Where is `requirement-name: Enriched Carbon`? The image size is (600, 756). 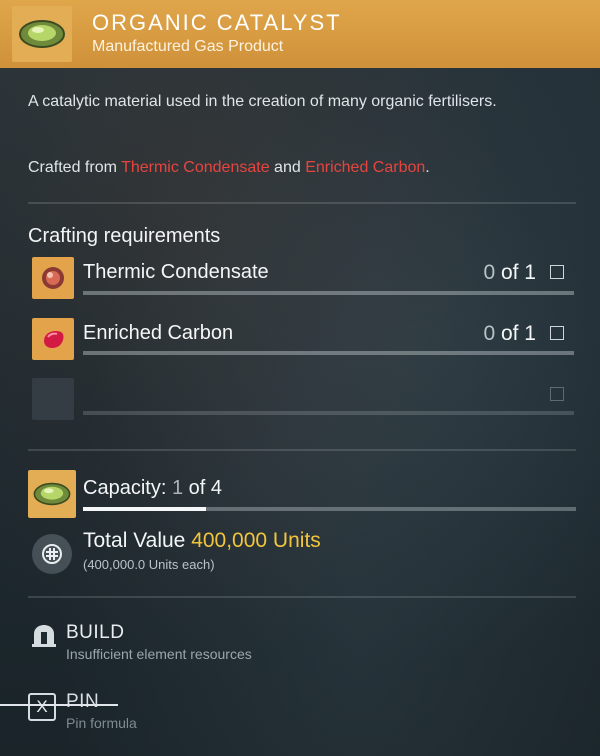
requirement-name: Enriched Carbon is located at coordinates (158, 333).